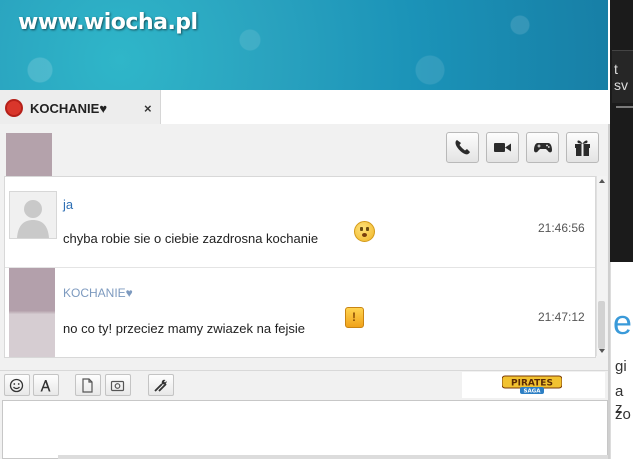  What do you see at coordinates (533, 392) in the screenshot?
I see `pirates-subtitle: SAGA` at bounding box center [533, 392].